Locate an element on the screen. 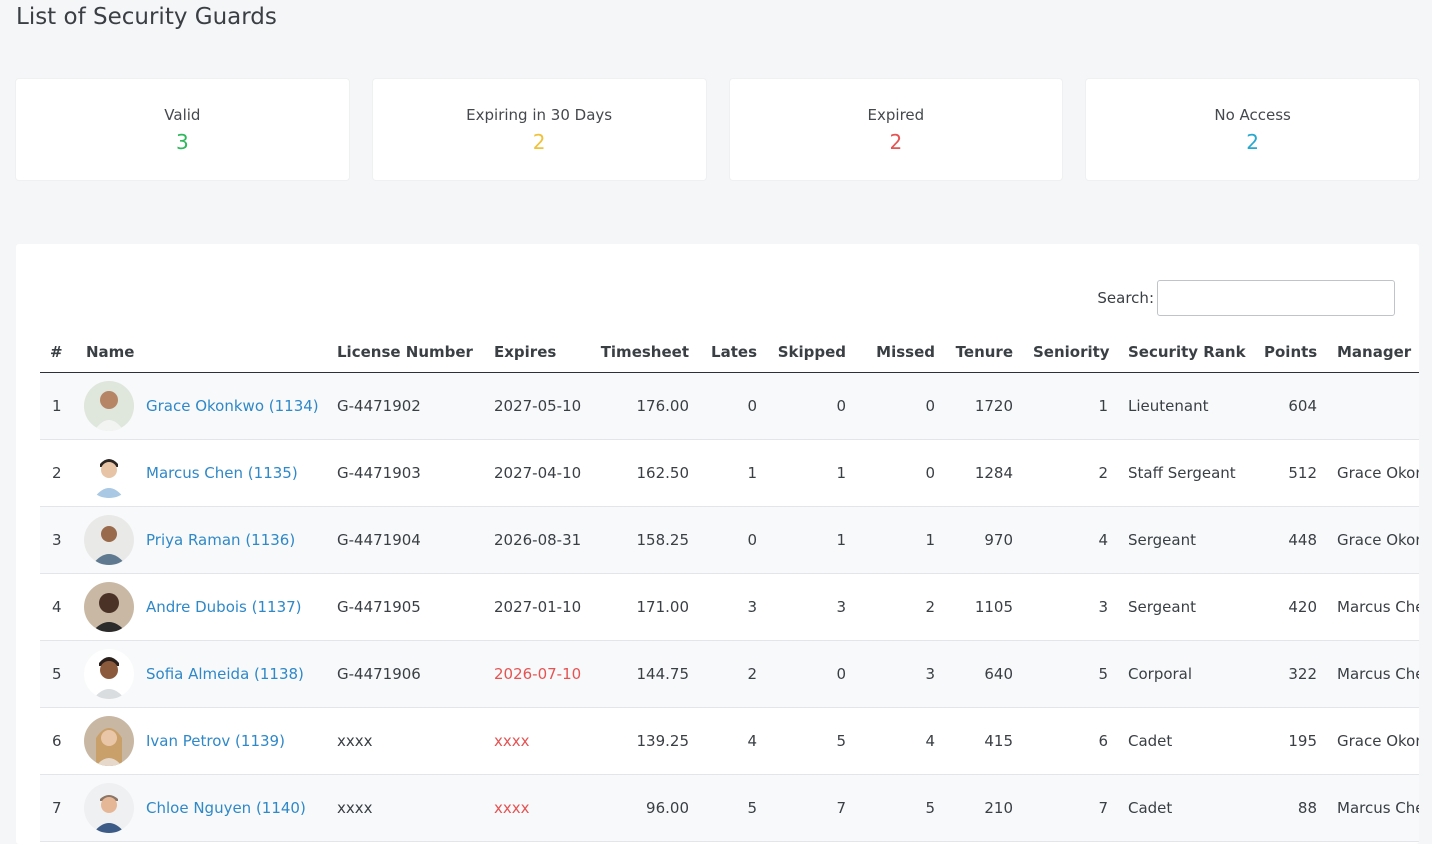 The width and height of the screenshot is (1432, 844). name-cell: Marcus Chen (1135) is located at coordinates (209, 473).